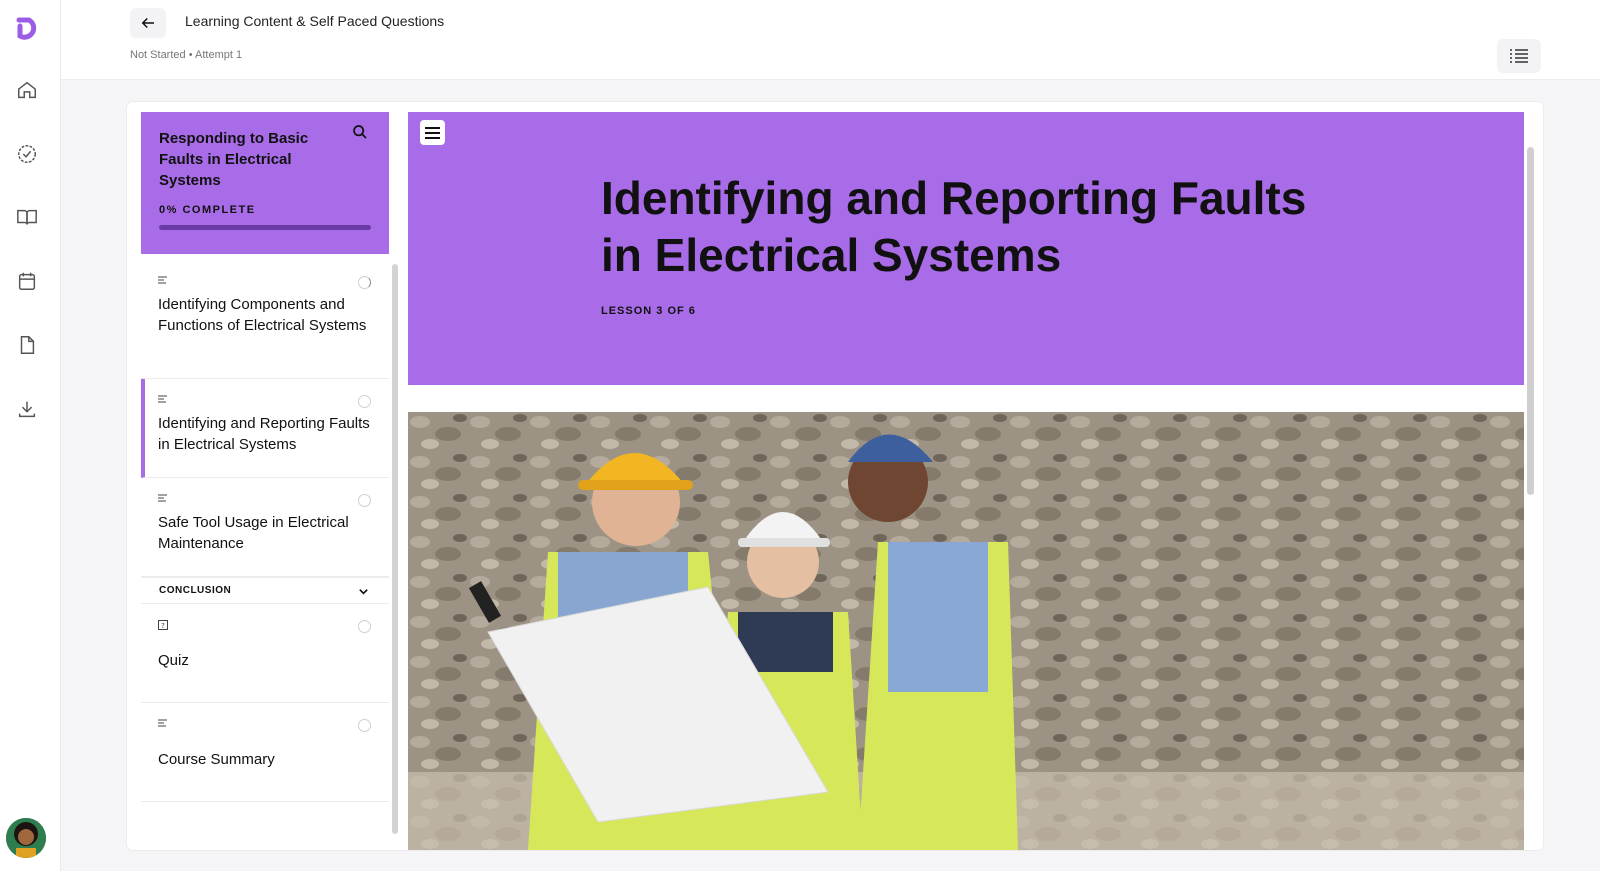  I want to click on progress-label: 0% COMPLETE, so click(207, 210).